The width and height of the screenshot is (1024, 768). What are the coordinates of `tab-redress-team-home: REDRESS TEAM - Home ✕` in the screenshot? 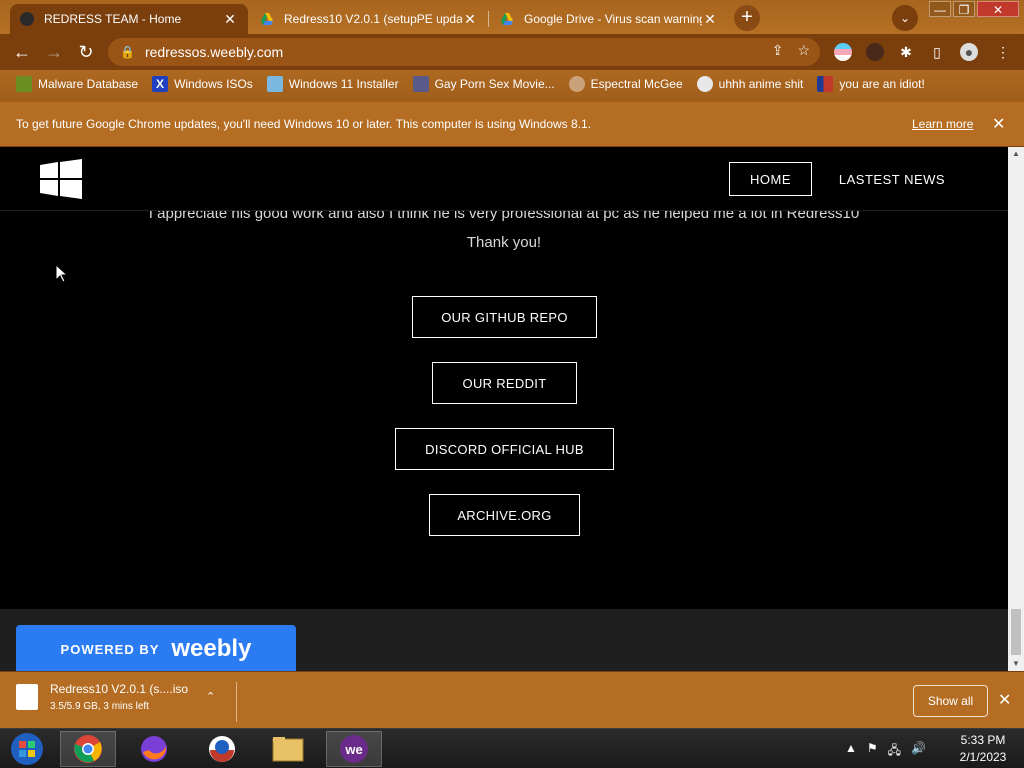 It's located at (129, 19).